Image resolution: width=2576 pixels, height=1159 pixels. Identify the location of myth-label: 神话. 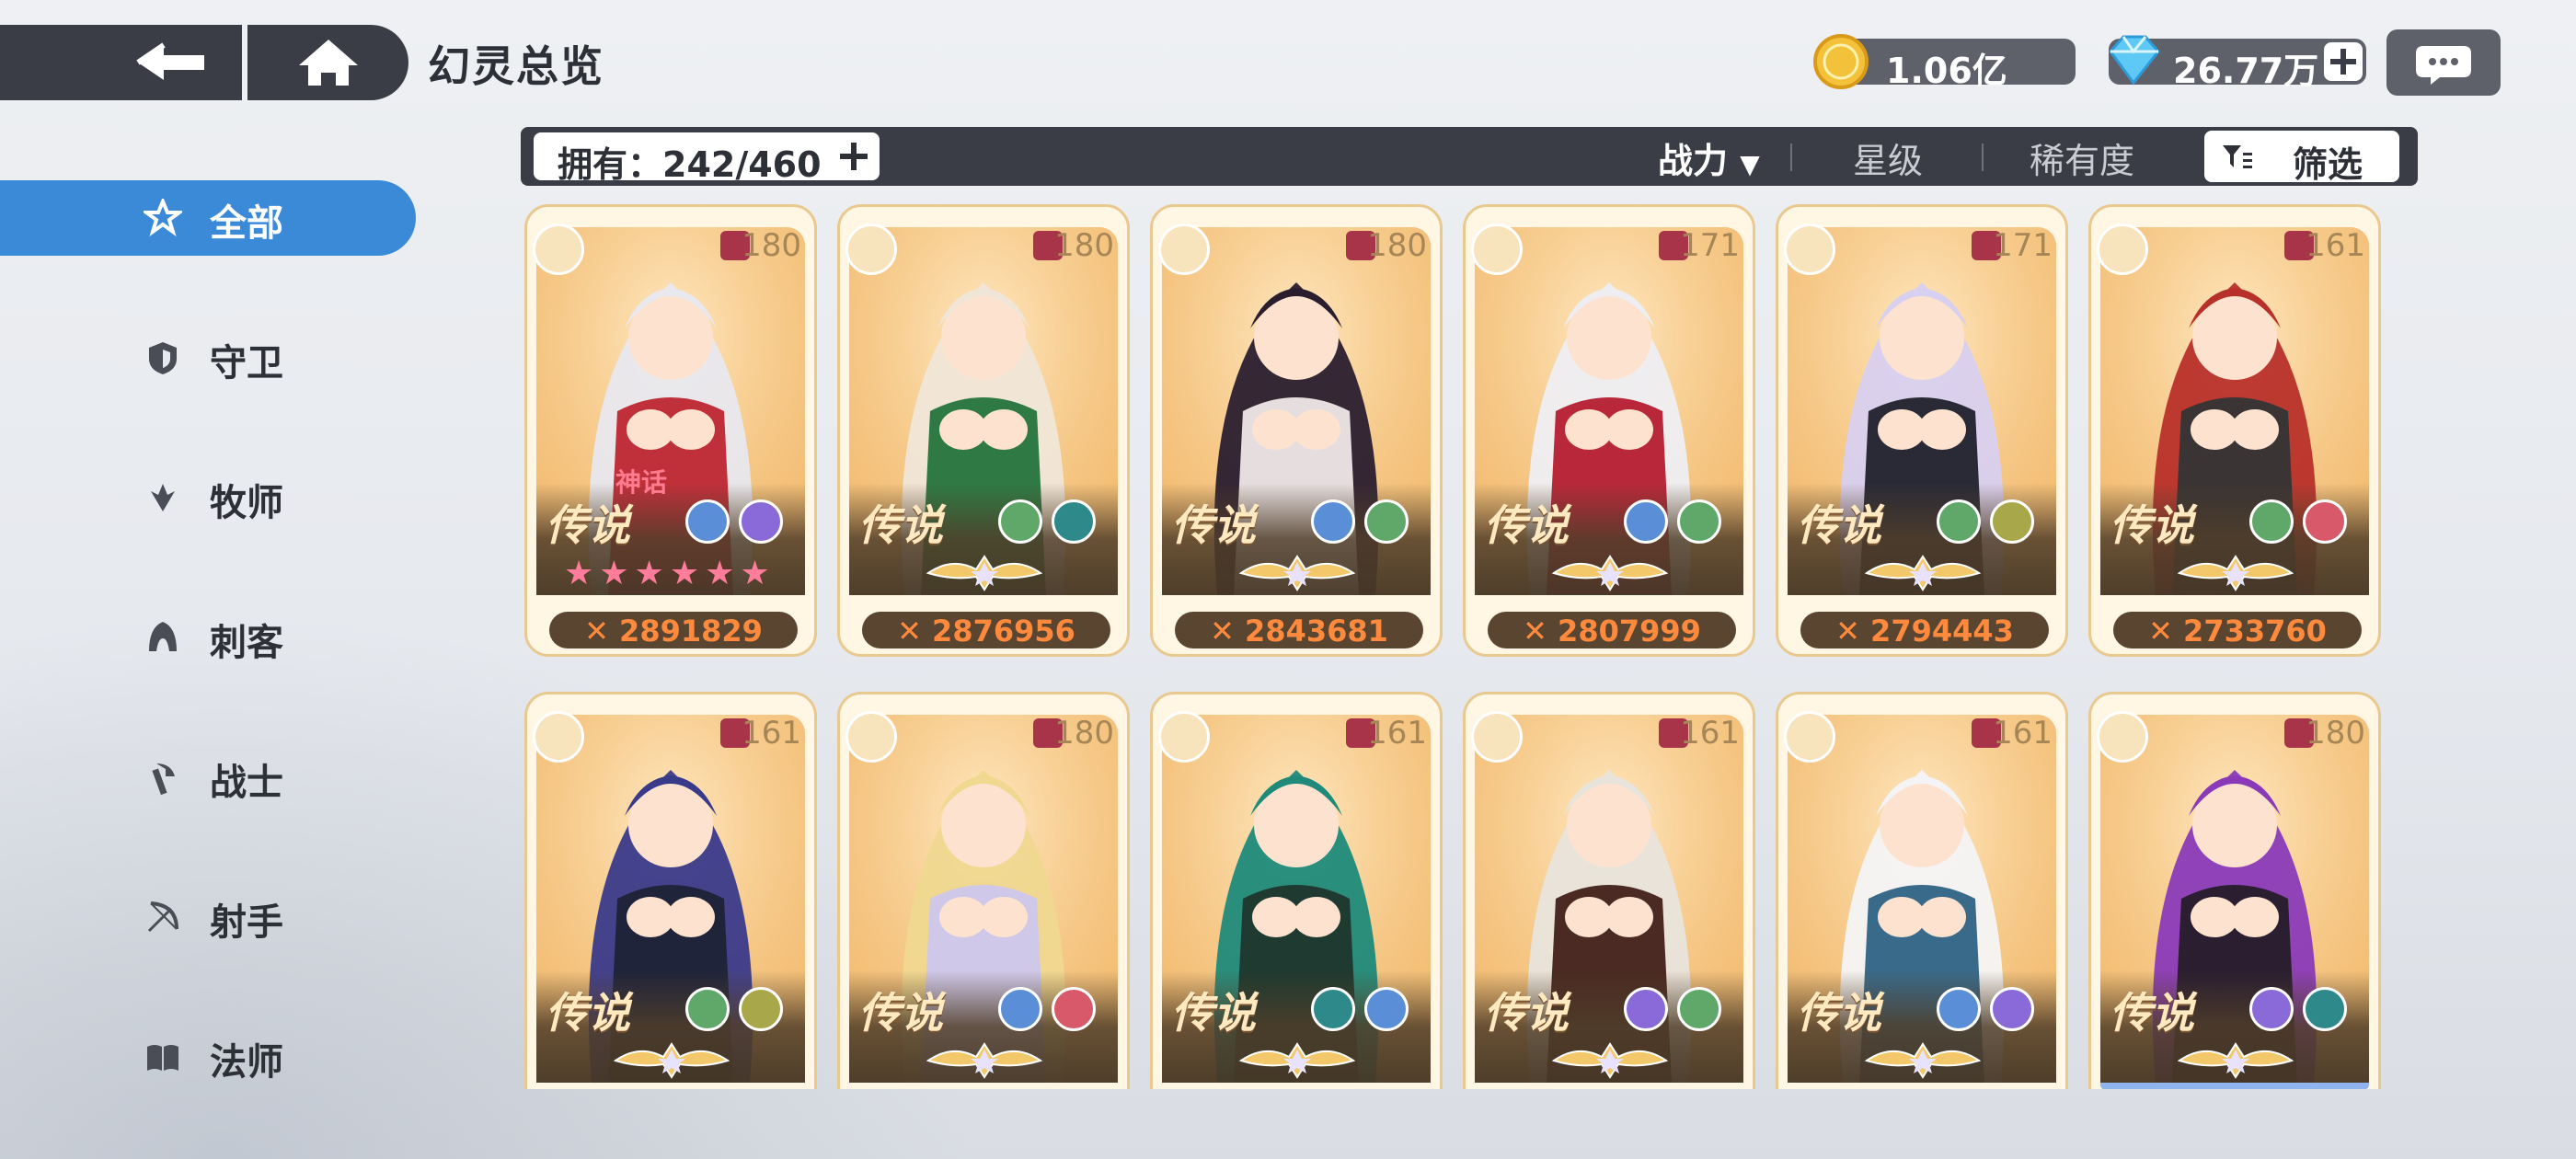
(641, 482).